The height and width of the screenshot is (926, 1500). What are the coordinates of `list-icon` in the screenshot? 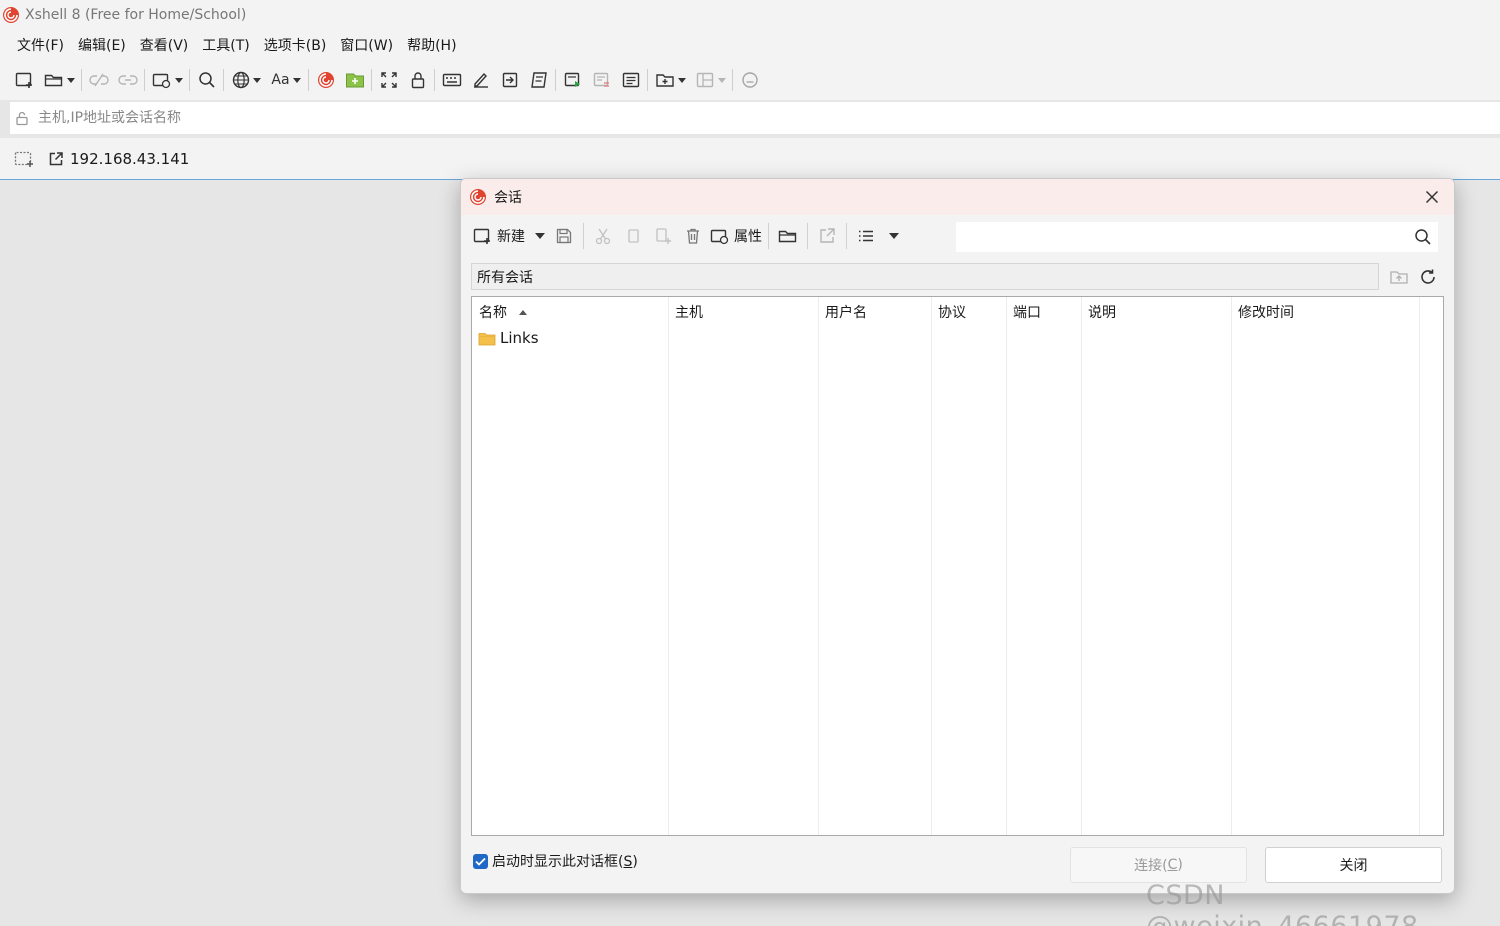 It's located at (866, 236).